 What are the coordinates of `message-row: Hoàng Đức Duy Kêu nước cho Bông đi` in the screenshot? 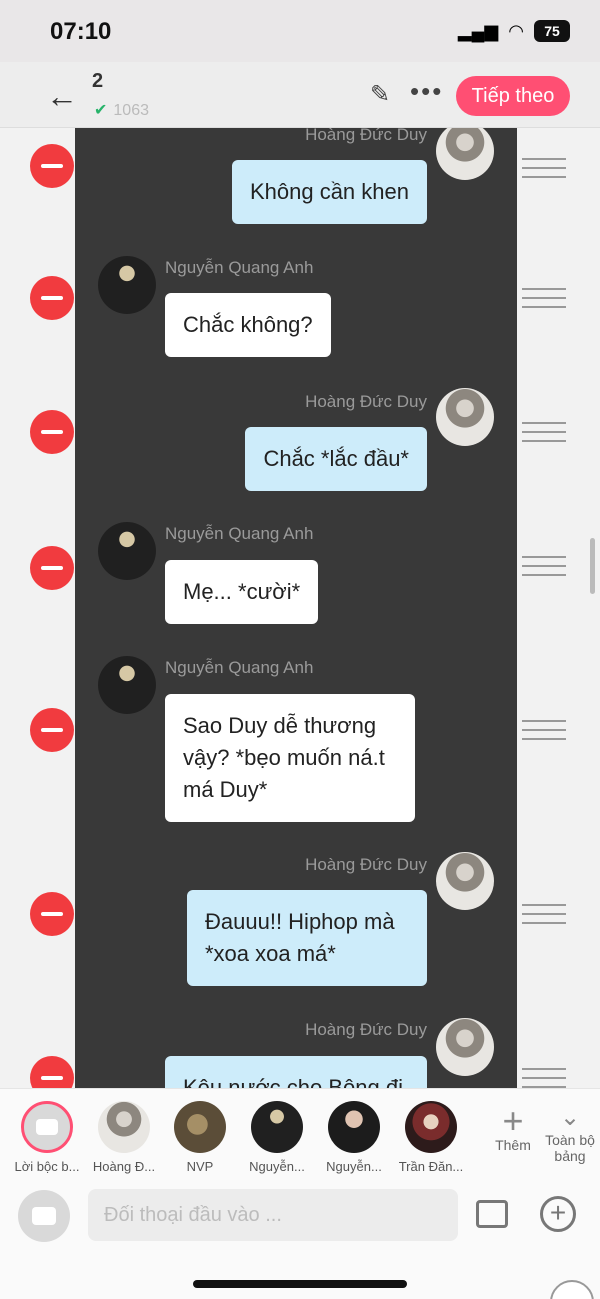 It's located at (300, 1053).